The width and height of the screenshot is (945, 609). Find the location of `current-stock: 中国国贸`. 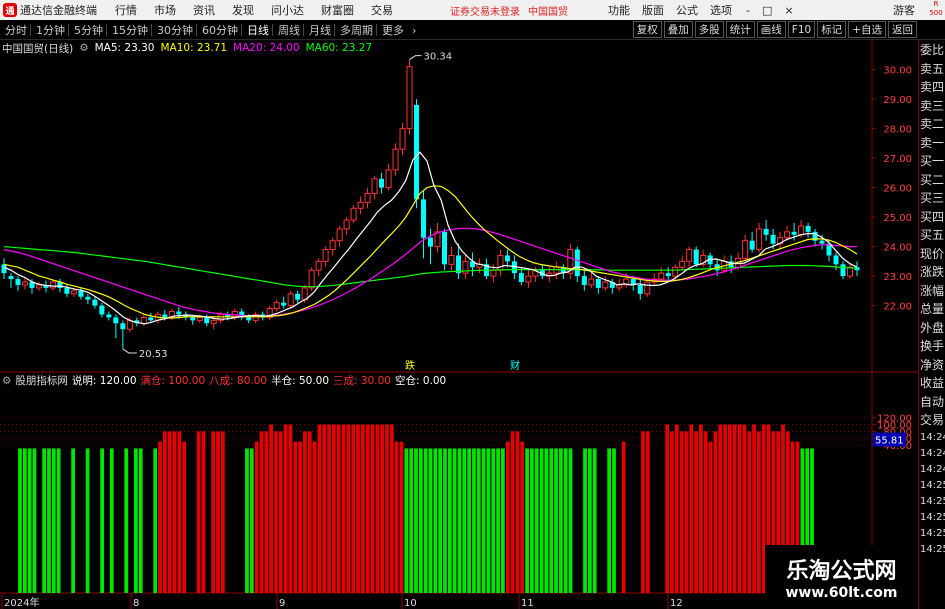

current-stock: 中国国贸 is located at coordinates (548, 12).